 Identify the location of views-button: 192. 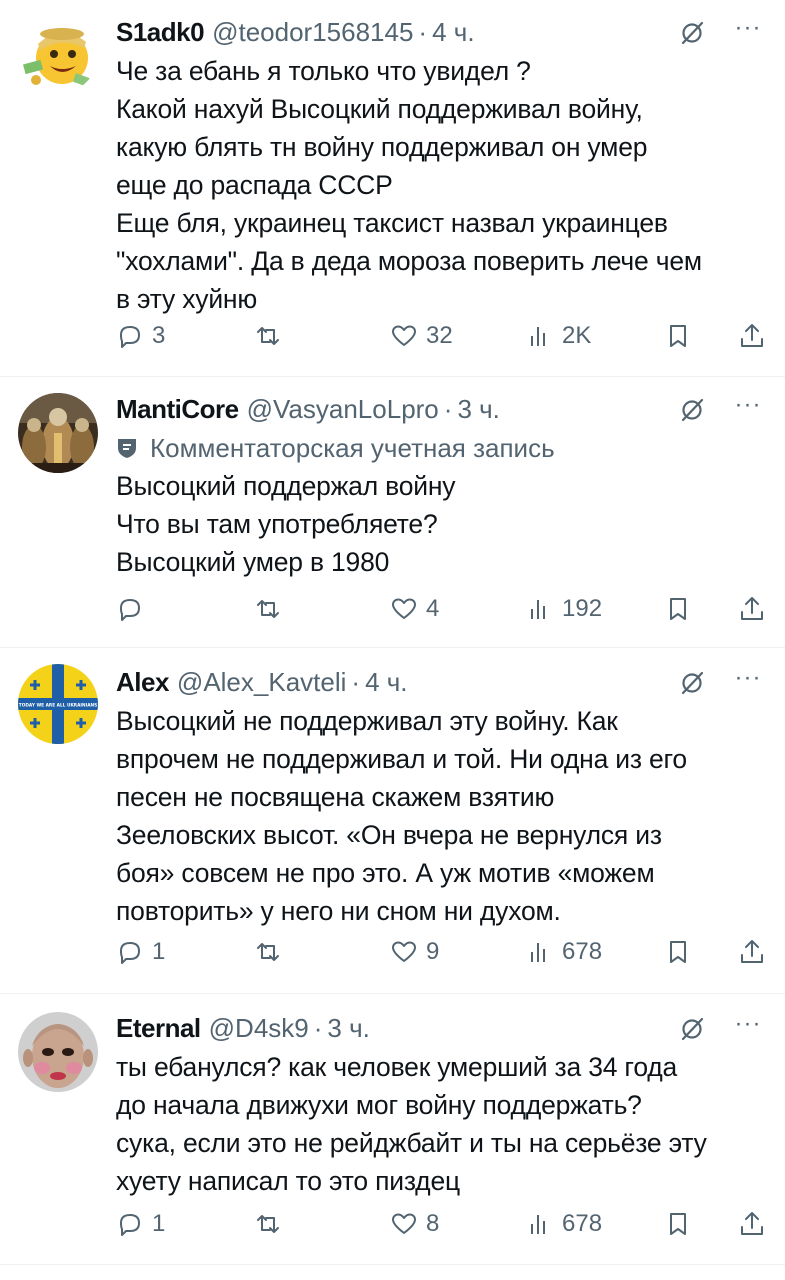
(564, 609).